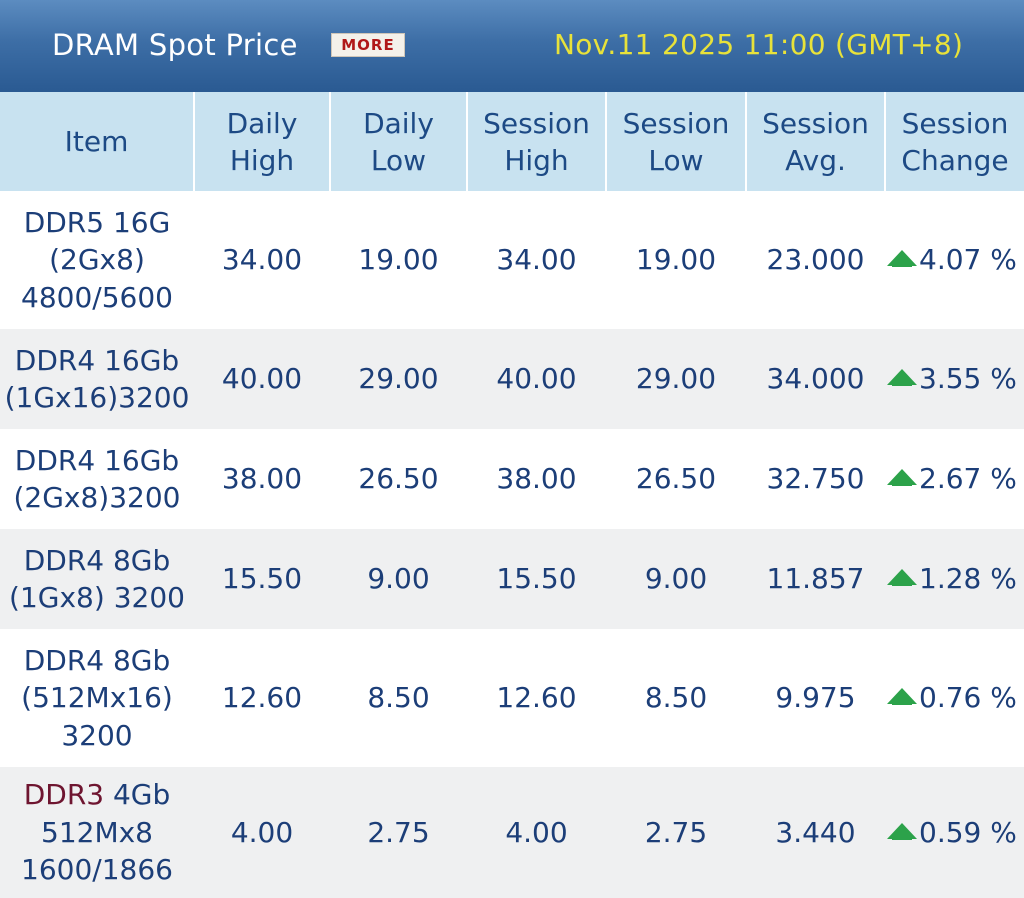 The height and width of the screenshot is (898, 1024). What do you see at coordinates (954, 141) in the screenshot?
I see `col-header-session-change: Session Change` at bounding box center [954, 141].